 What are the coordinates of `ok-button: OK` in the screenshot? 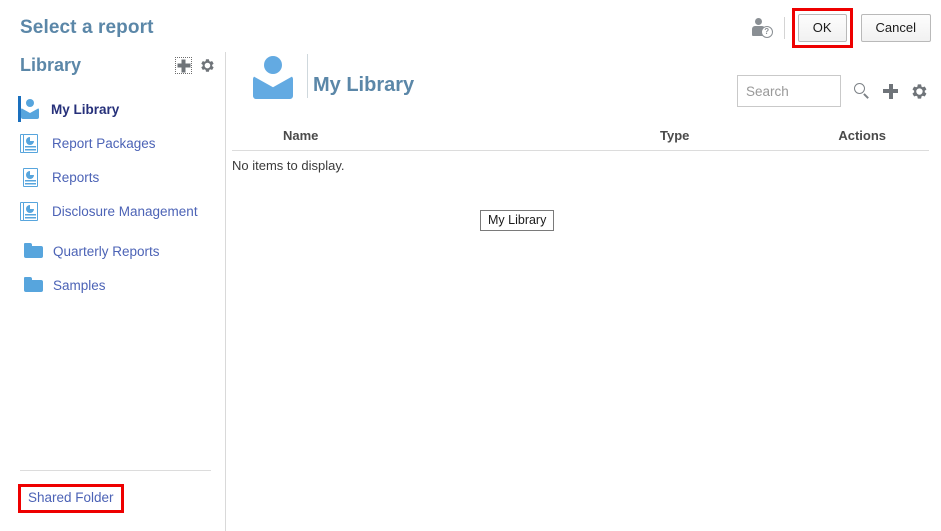 It's located at (822, 28).